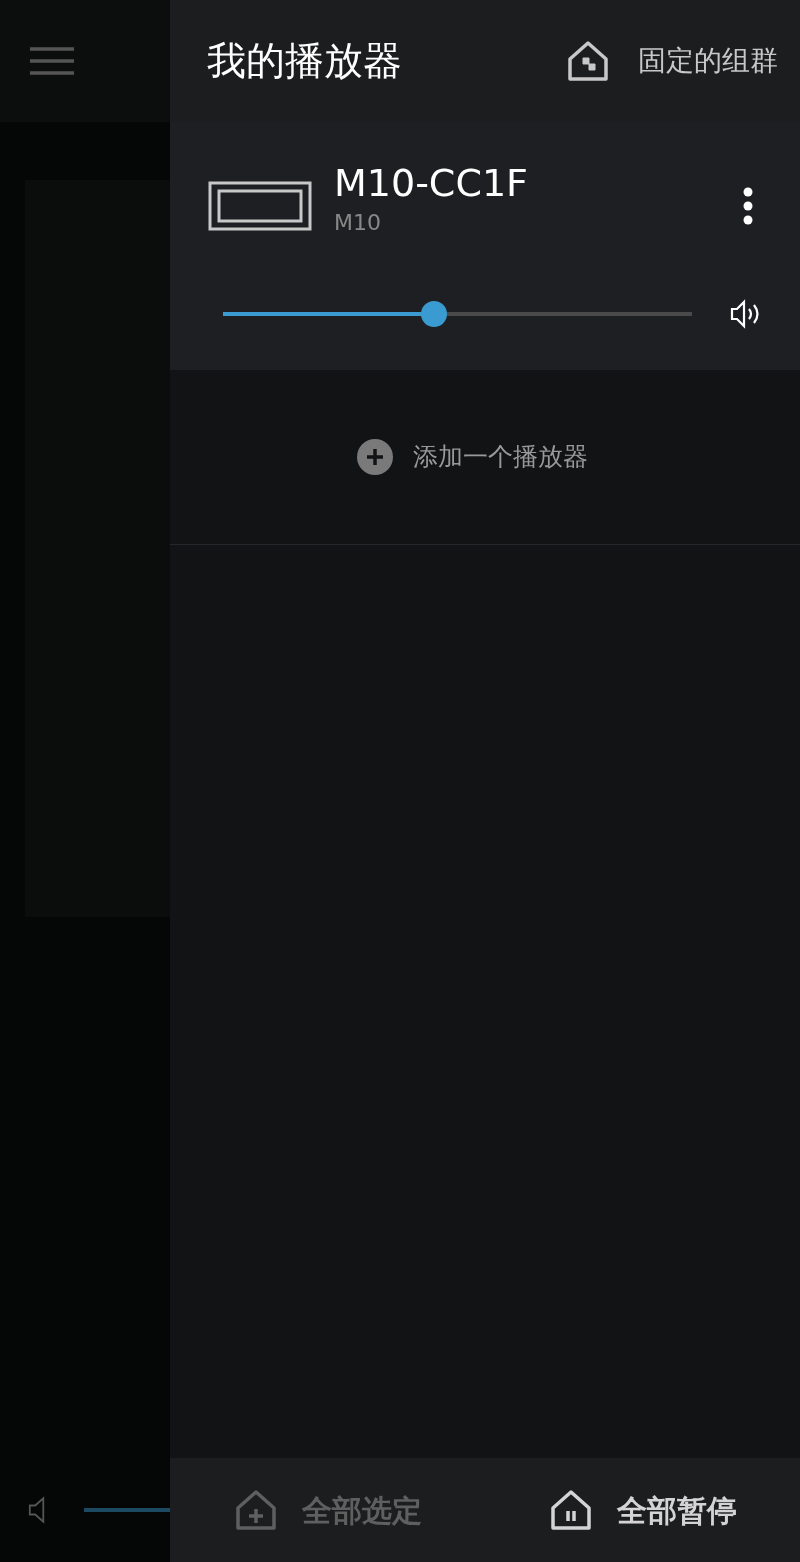  I want to click on drawer-title: 我的播放器, so click(305, 60).